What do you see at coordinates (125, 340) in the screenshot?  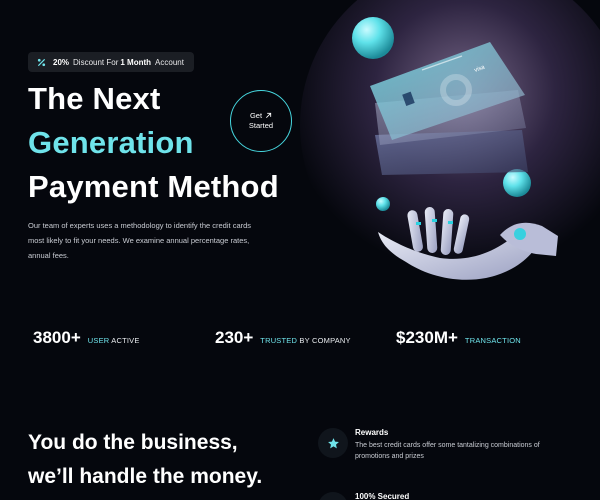 I see `stat-label-rest: ACTIVE` at bounding box center [125, 340].